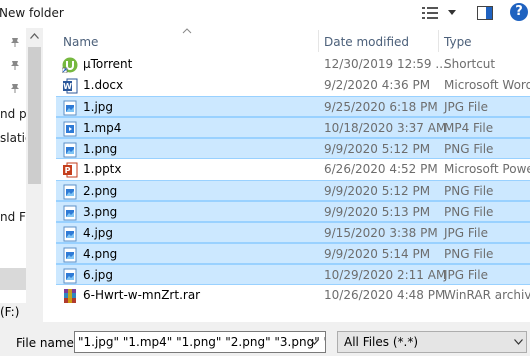 Image resolution: width=530 pixels, height=356 pixels. I want to click on nav-selected-item, so click(13, 279).